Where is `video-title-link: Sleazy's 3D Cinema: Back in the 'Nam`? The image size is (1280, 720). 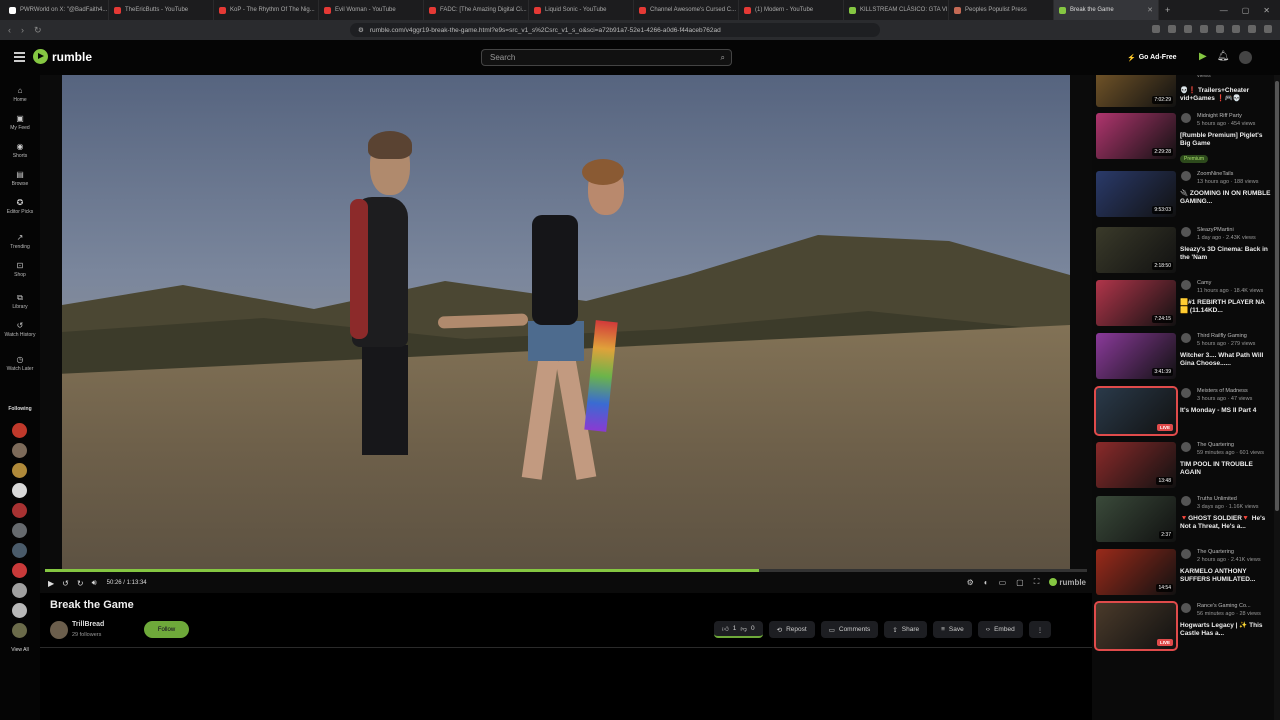 video-title-link: Sleazy's 3D Cinema: Back in the 'Nam is located at coordinates (1226, 254).